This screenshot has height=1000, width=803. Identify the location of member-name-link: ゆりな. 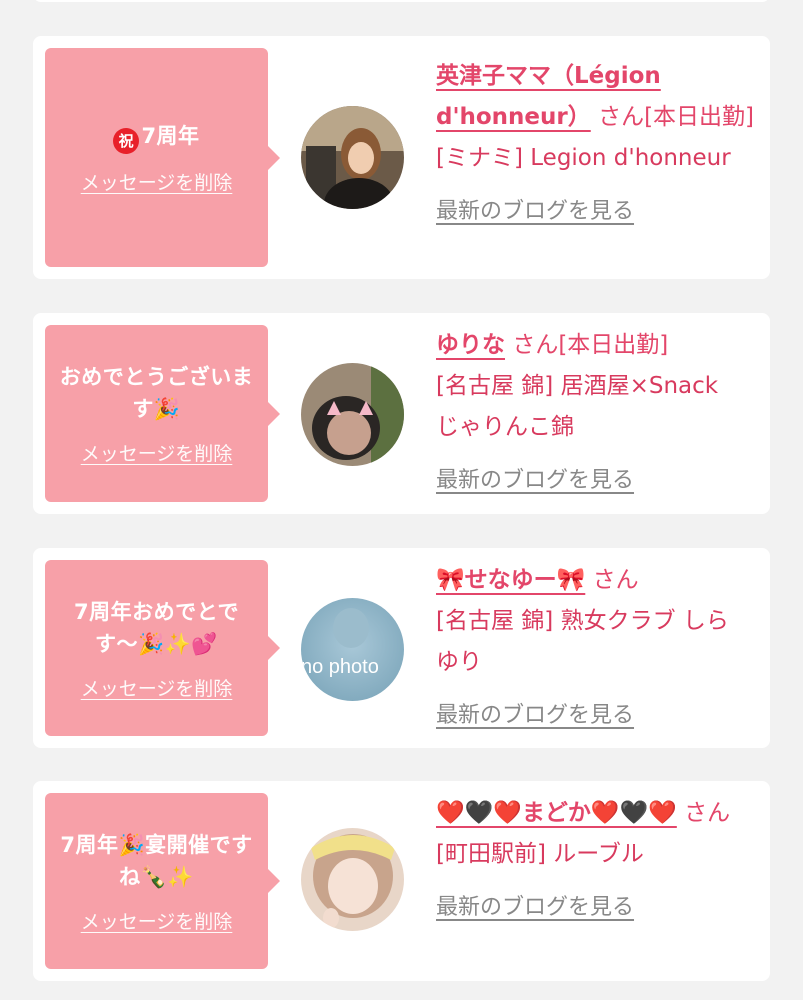
(470, 345).